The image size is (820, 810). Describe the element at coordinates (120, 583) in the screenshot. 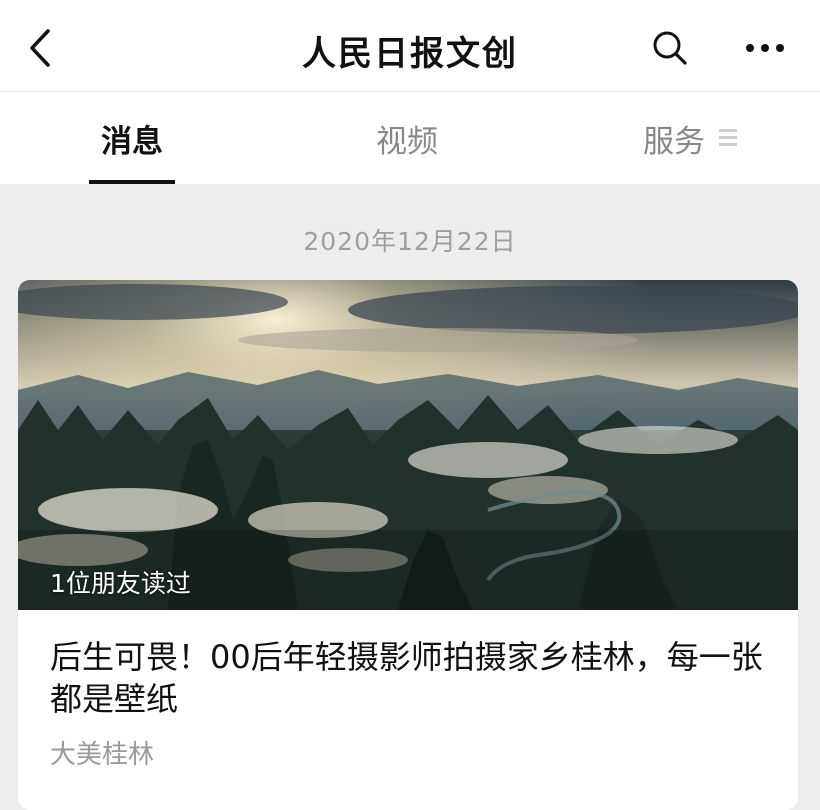

I see `friends-read-count: 1位朋友读过` at that location.